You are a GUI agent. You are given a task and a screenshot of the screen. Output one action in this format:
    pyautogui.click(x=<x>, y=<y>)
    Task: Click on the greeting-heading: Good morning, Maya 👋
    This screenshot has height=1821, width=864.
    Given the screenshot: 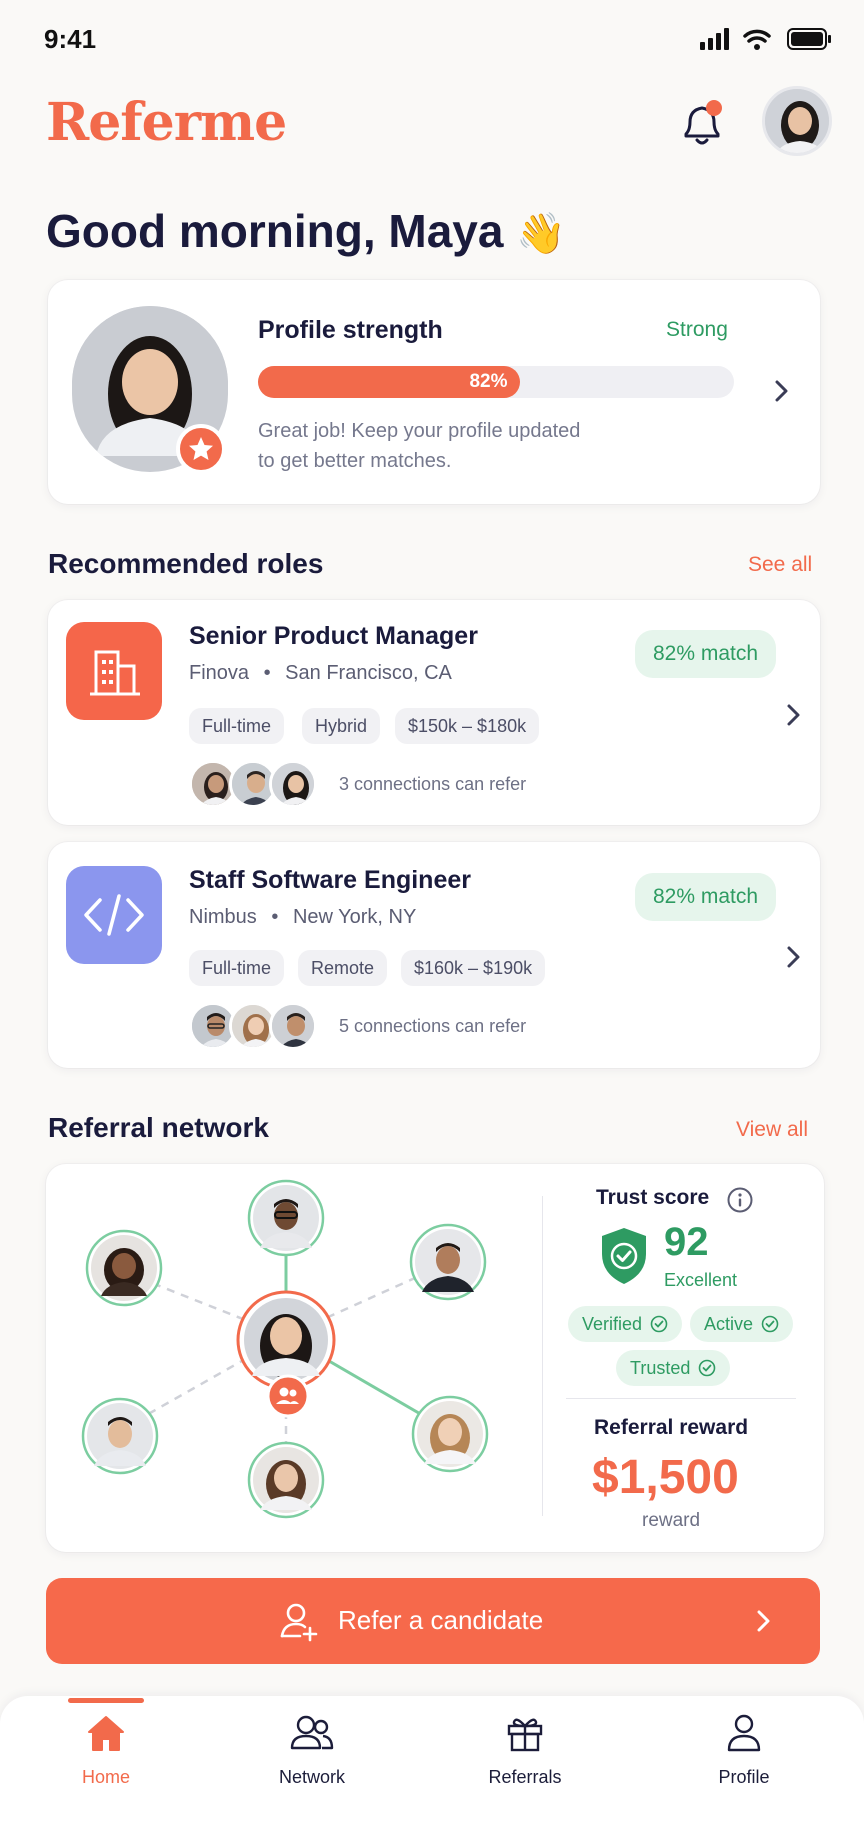 What is the action you would take?
    pyautogui.click(x=306, y=231)
    